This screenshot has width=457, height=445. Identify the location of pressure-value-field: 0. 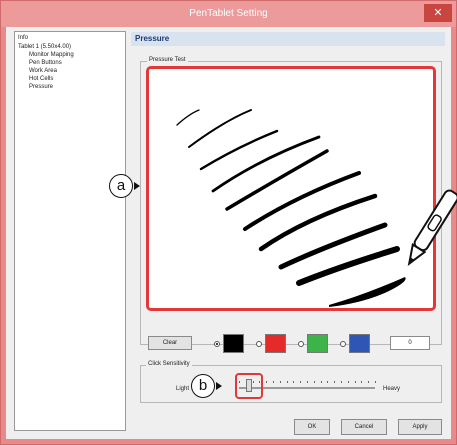
(410, 343).